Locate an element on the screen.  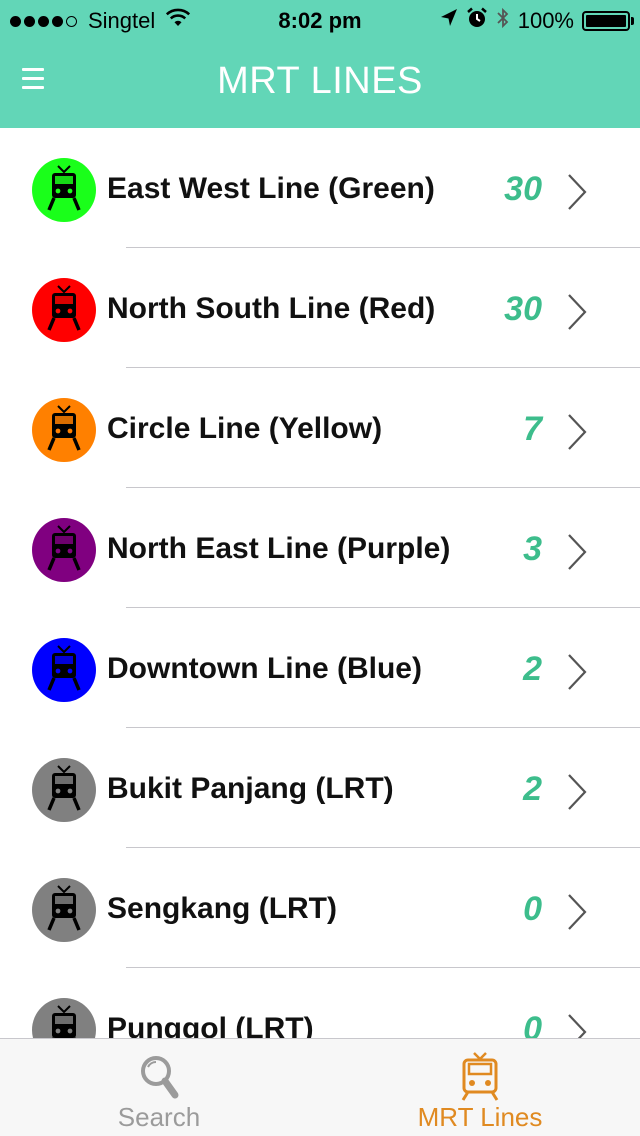
location-arrow-icon is located at coordinates (449, 21).